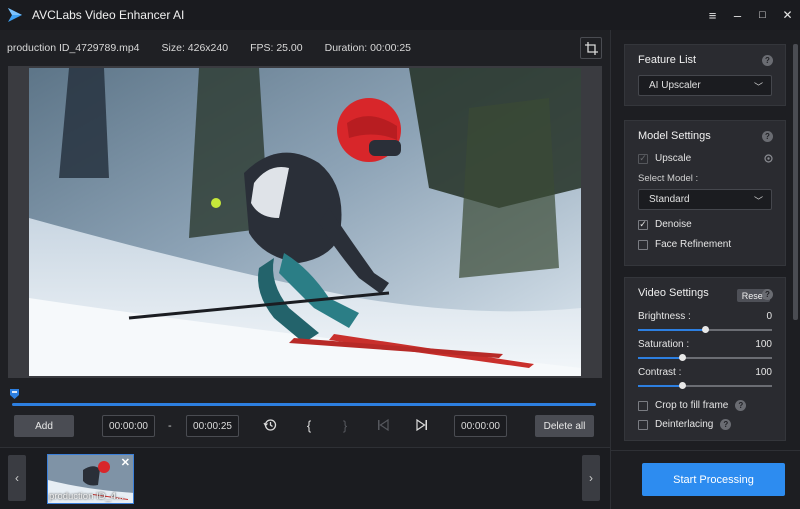  Describe the element at coordinates (422, 425) in the screenshot. I see `skip-forward-icon` at that location.